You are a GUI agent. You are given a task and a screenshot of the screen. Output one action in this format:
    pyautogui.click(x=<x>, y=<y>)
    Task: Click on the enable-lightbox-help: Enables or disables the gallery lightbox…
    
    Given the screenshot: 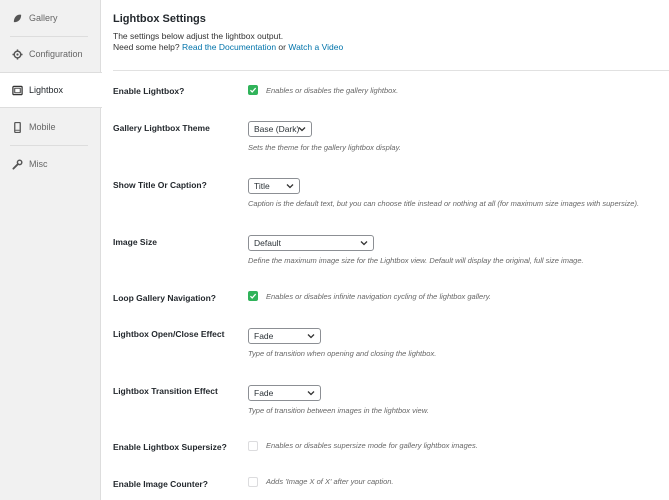 What is the action you would take?
    pyautogui.click(x=332, y=90)
    